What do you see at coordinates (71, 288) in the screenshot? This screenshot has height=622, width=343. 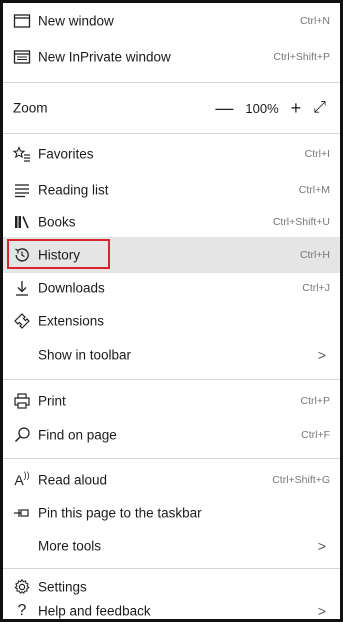 I see `menu-item-label: Downloads` at bounding box center [71, 288].